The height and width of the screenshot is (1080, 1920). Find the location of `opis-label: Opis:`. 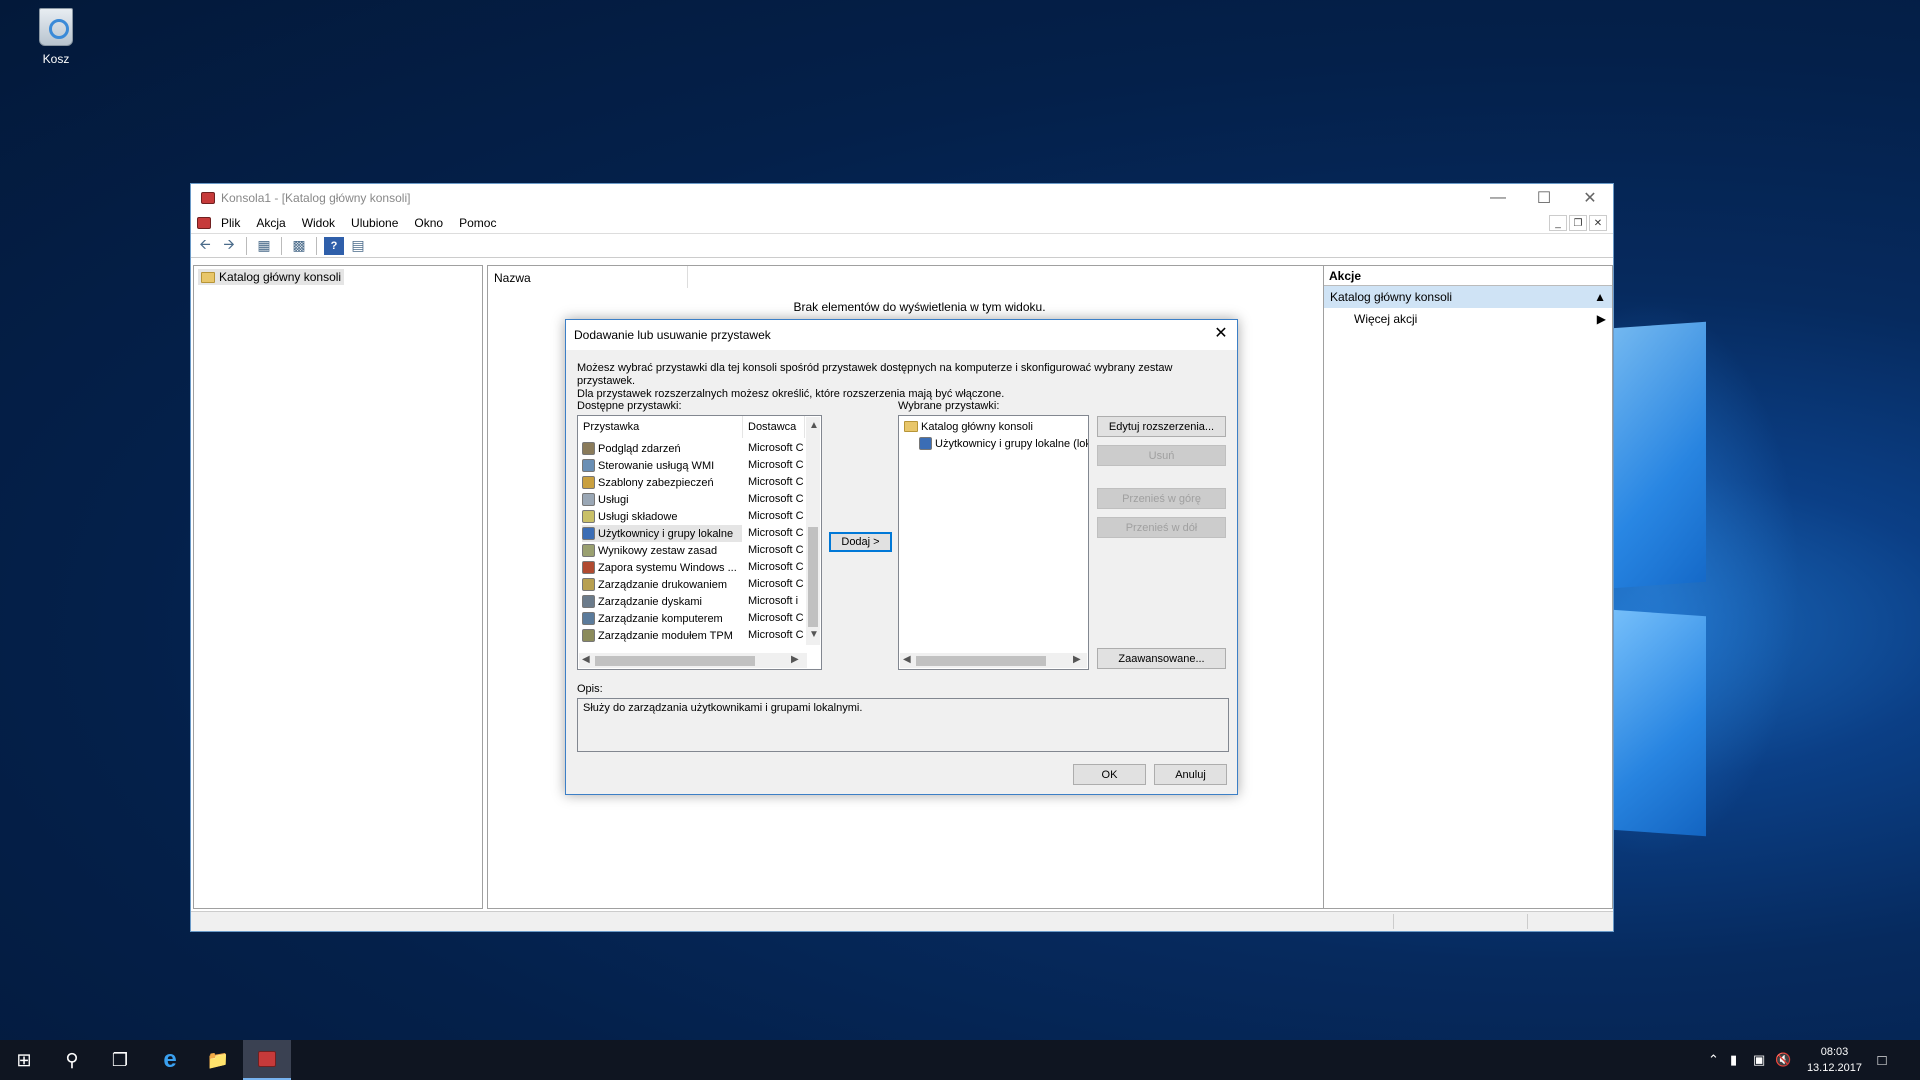

opis-label: Opis: is located at coordinates (590, 689).